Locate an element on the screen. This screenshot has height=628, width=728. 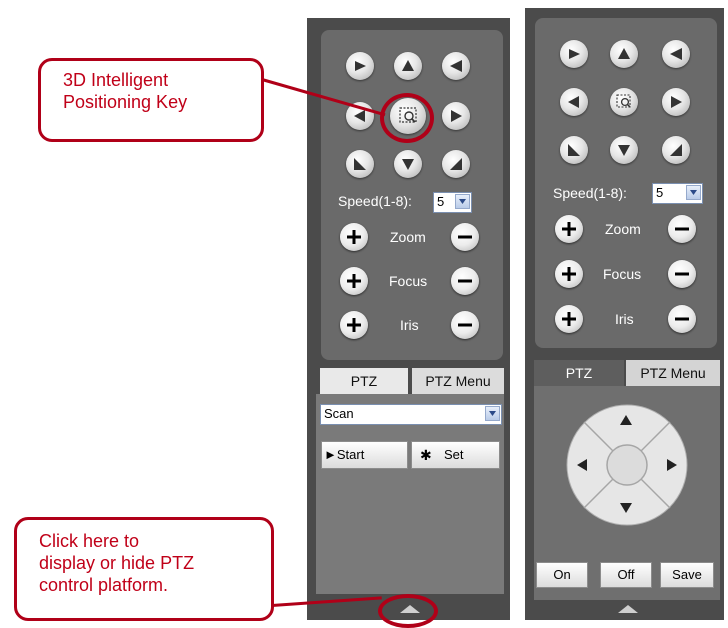
gear-icon: ✱ is located at coordinates (426, 455).